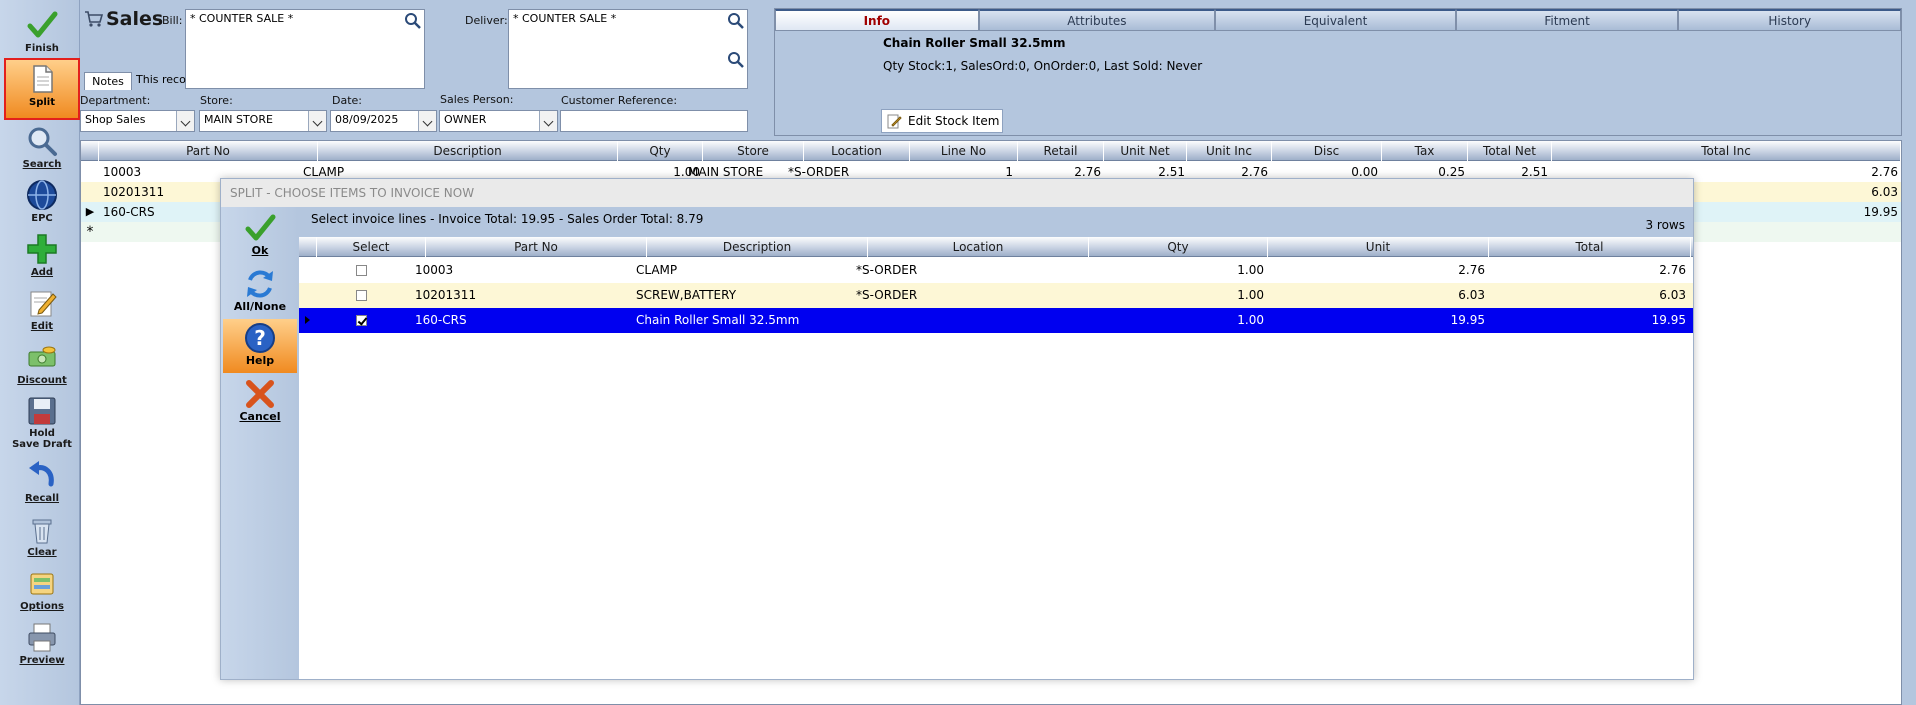 This screenshot has width=1916, height=705. I want to click on edit-stock-item-button: Edit Stock Item, so click(942, 121).